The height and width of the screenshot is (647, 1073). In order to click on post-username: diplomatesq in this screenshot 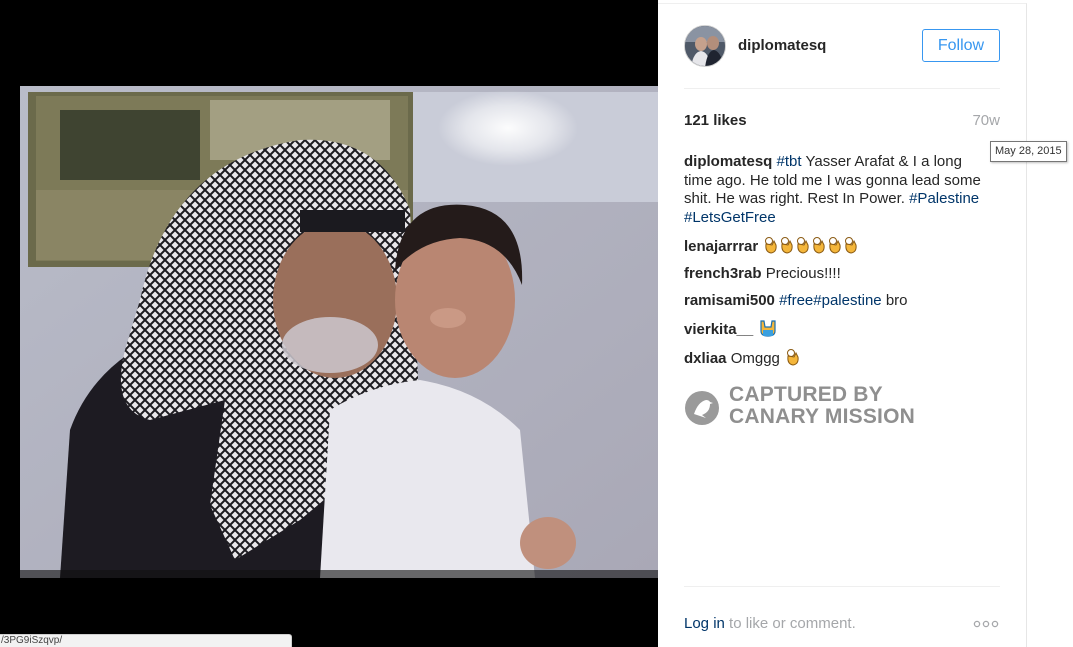, I will do `click(782, 45)`.